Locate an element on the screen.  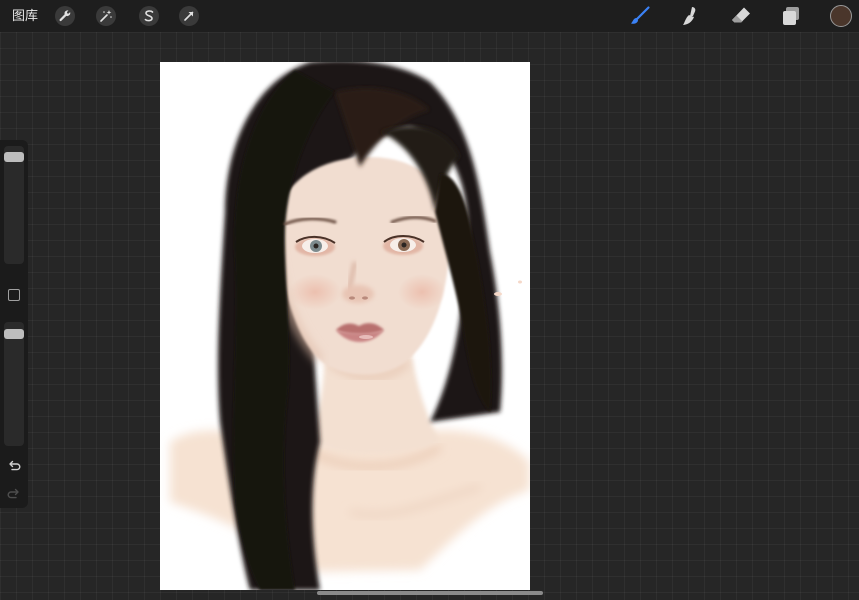
transform-arrow-icon is located at coordinates (189, 16).